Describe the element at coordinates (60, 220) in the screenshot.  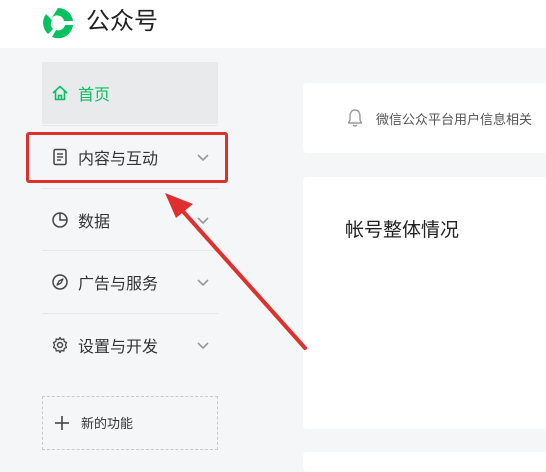
I see `pie-chart-icon` at that location.